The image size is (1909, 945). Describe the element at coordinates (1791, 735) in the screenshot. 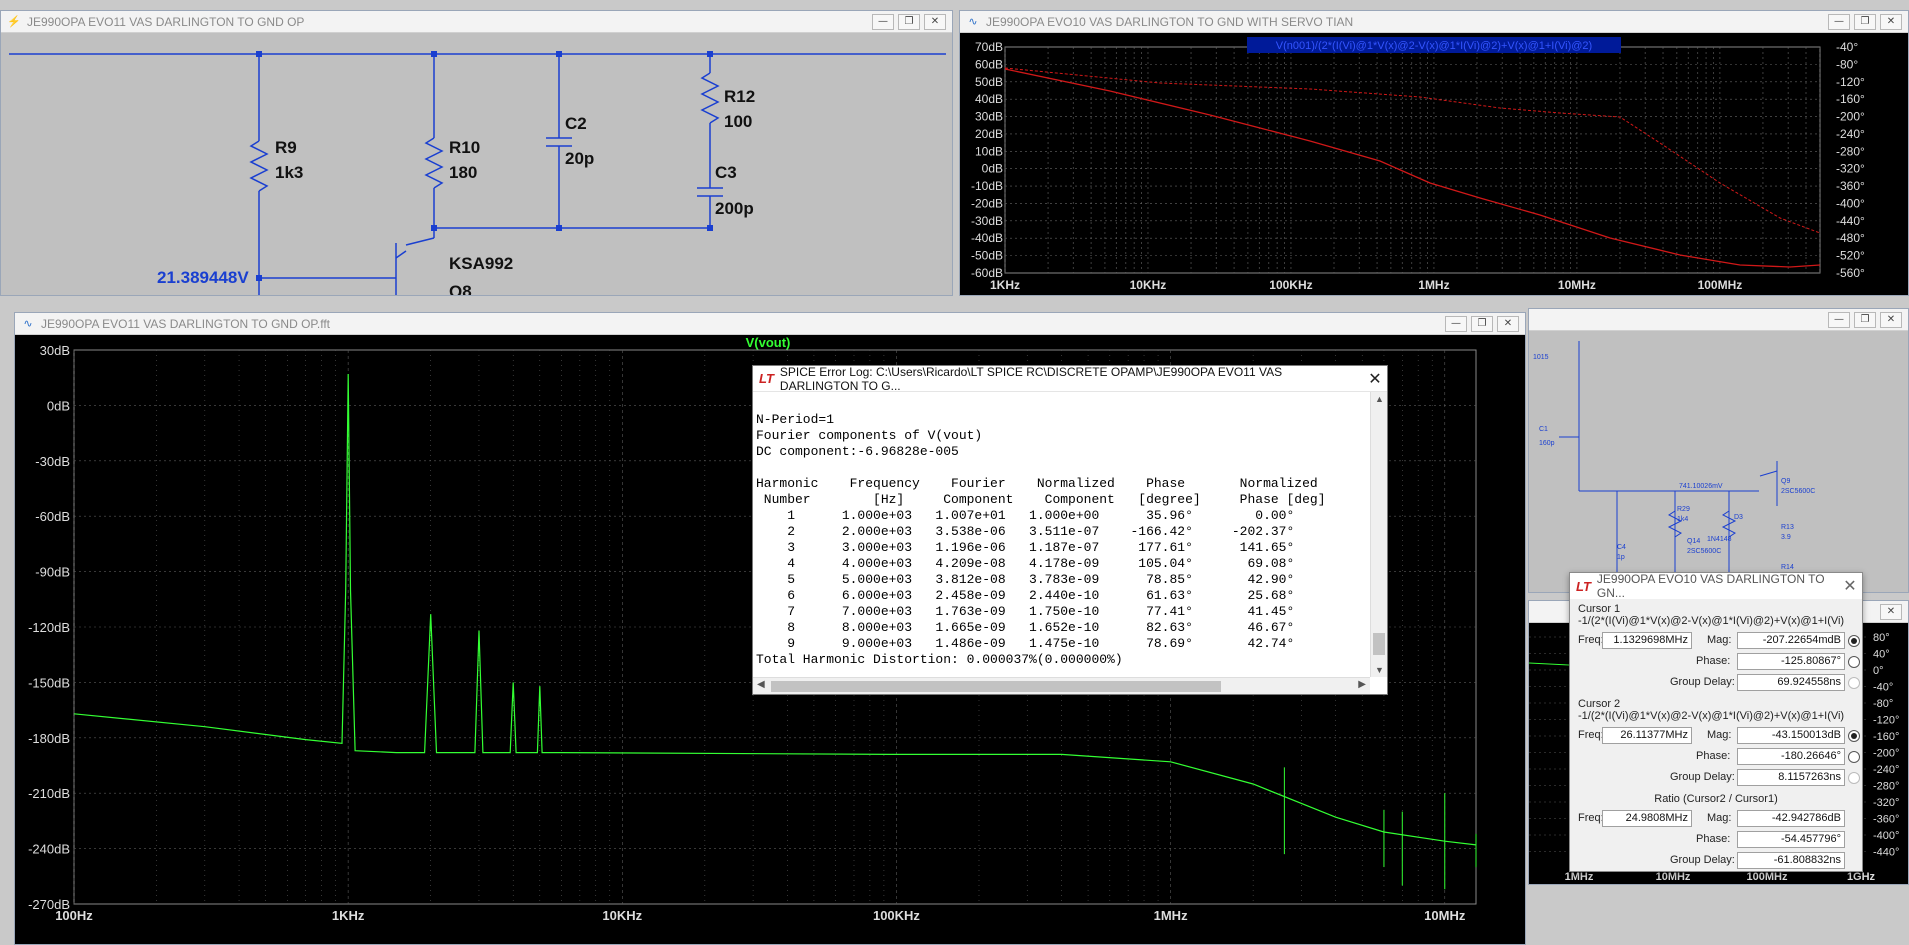

I see `cursor2-mag-field: -43.150013dB` at that location.